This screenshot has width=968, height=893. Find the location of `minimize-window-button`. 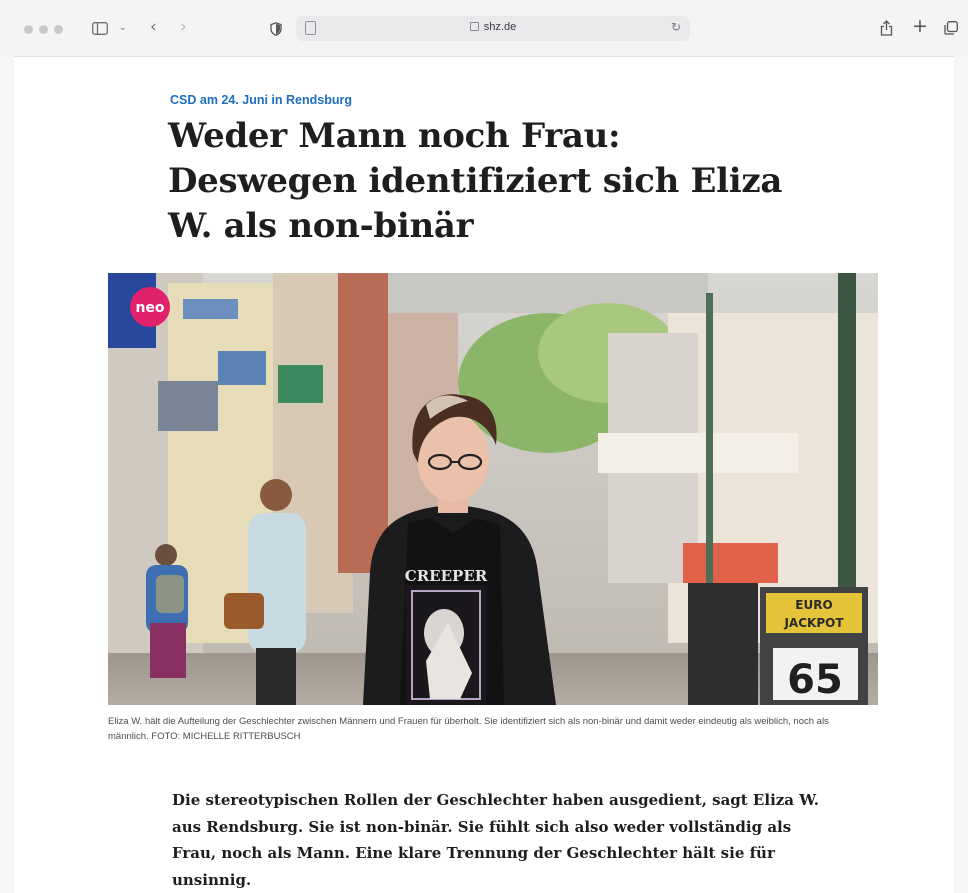

minimize-window-button is located at coordinates (43, 29).